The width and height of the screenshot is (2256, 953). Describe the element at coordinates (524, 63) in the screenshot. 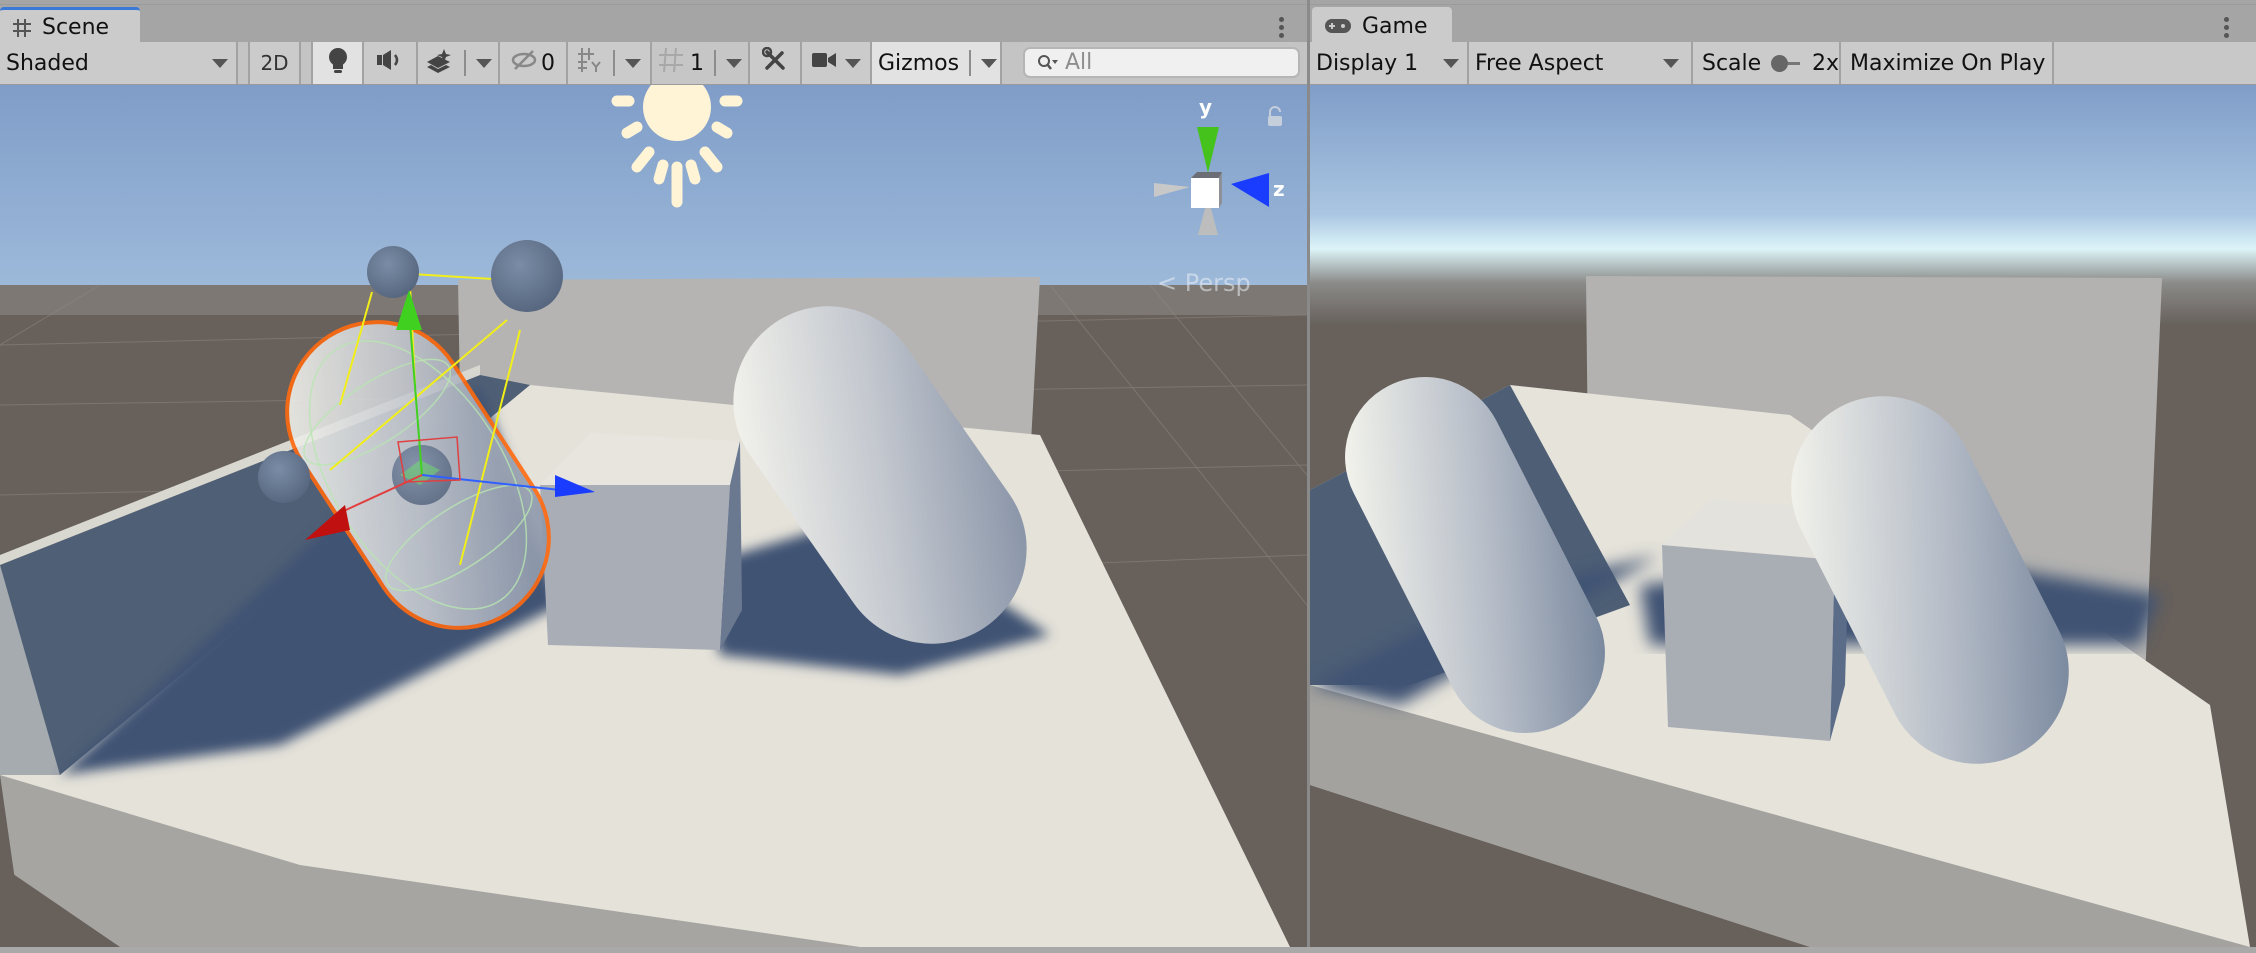

I see `eye-slash-icon` at that location.